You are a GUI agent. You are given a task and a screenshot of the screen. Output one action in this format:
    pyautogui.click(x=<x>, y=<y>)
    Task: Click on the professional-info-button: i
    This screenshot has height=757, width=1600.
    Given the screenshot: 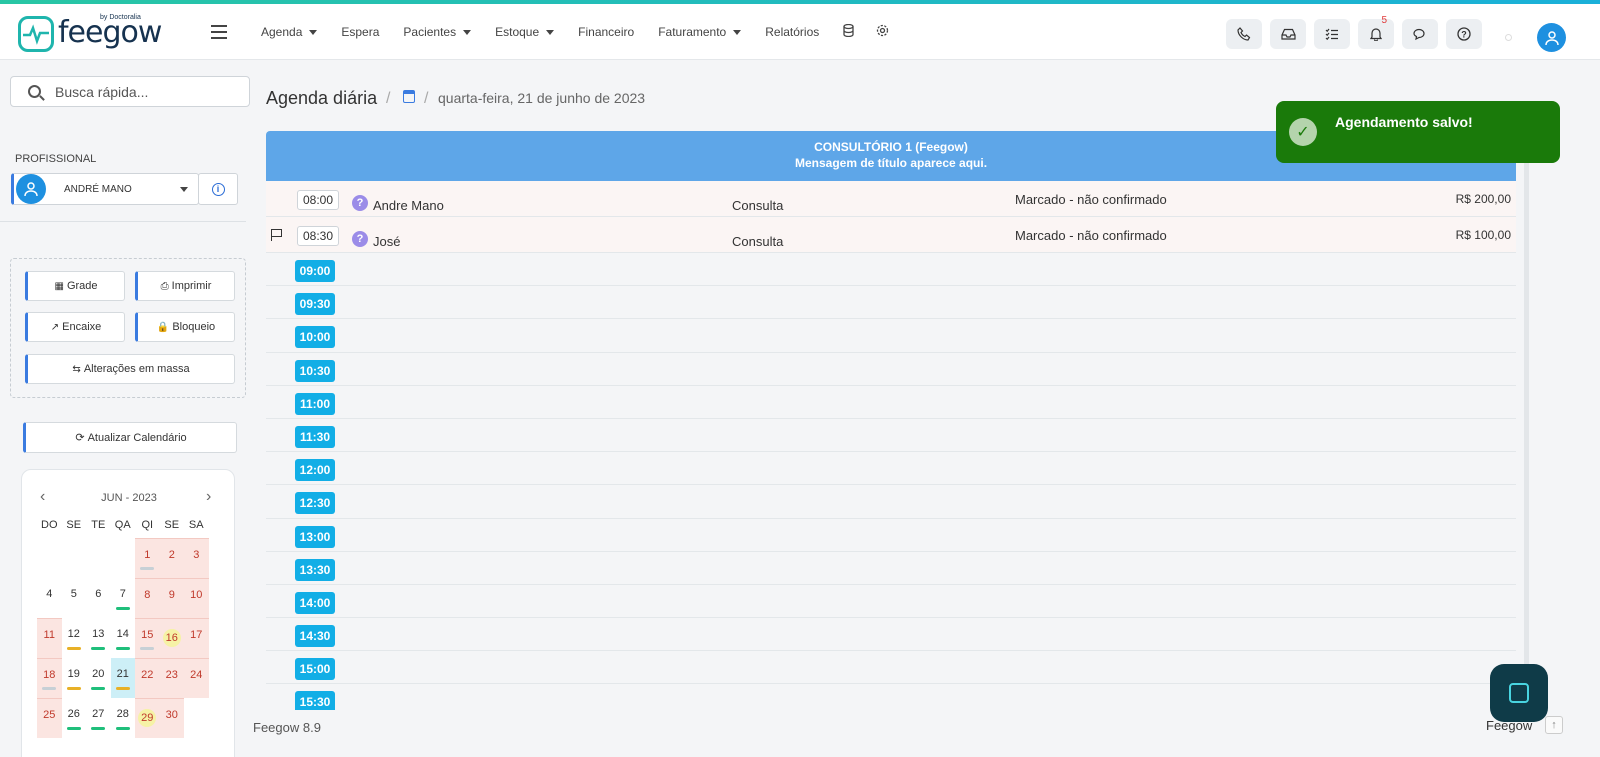 What is the action you would take?
    pyautogui.click(x=218, y=189)
    